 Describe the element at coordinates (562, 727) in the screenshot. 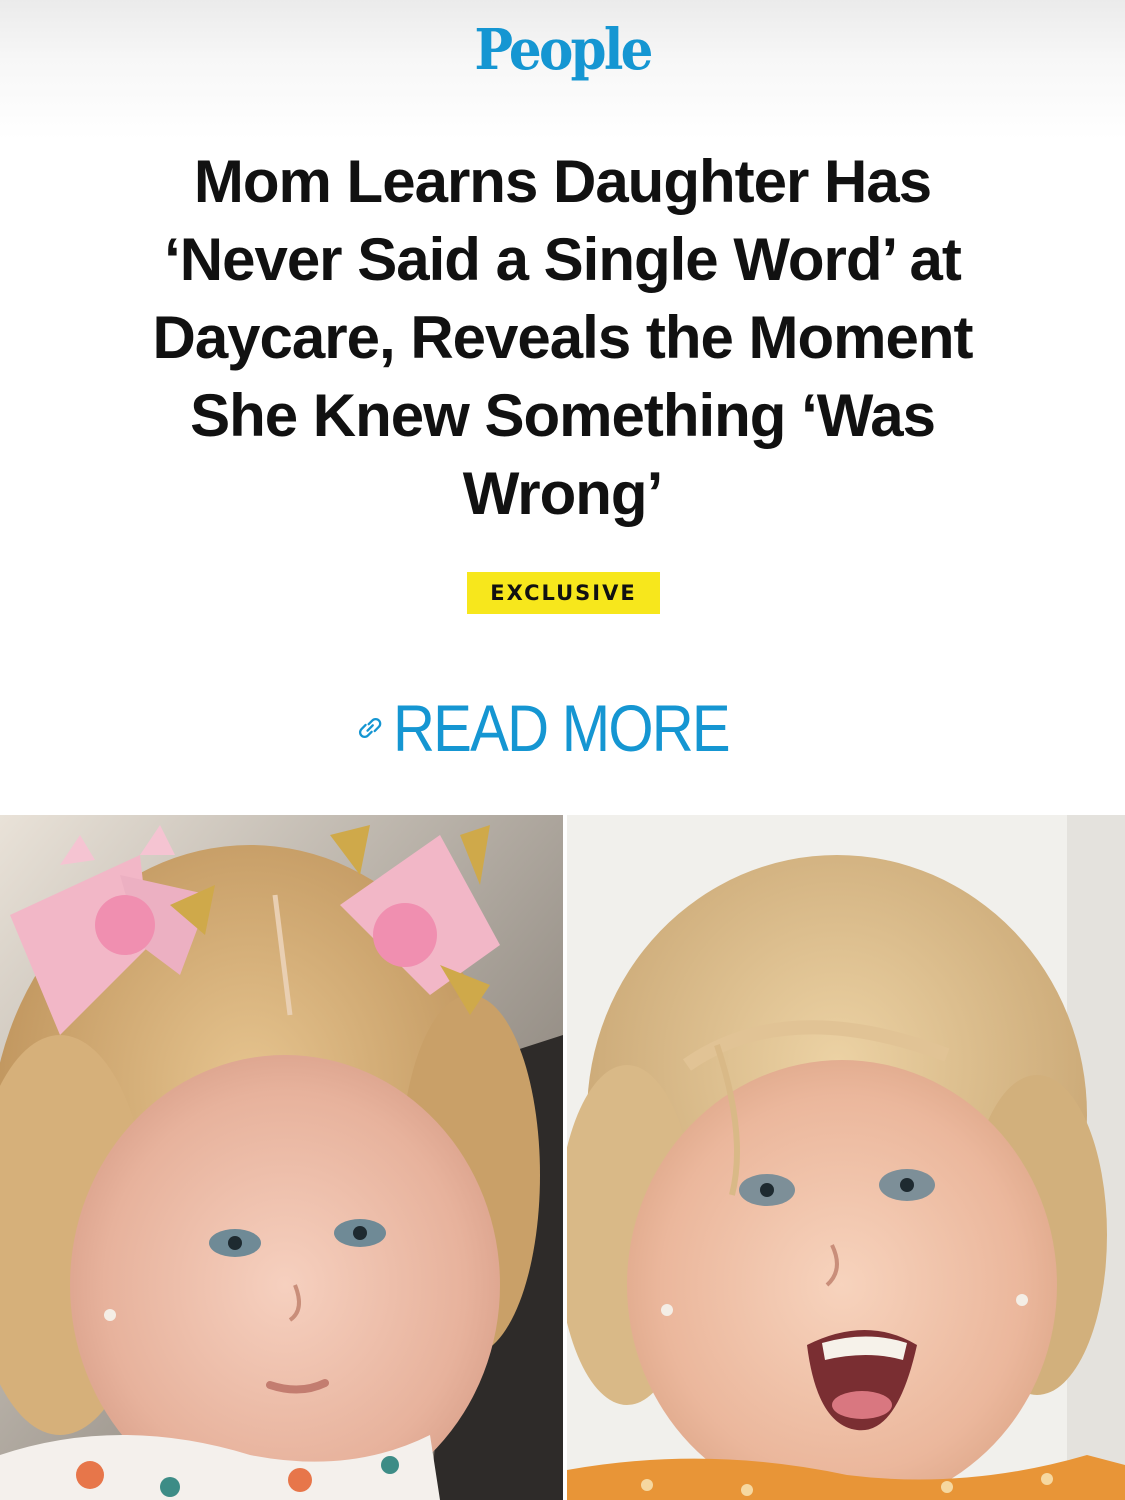

I see `read-more-label: READ MORE` at that location.